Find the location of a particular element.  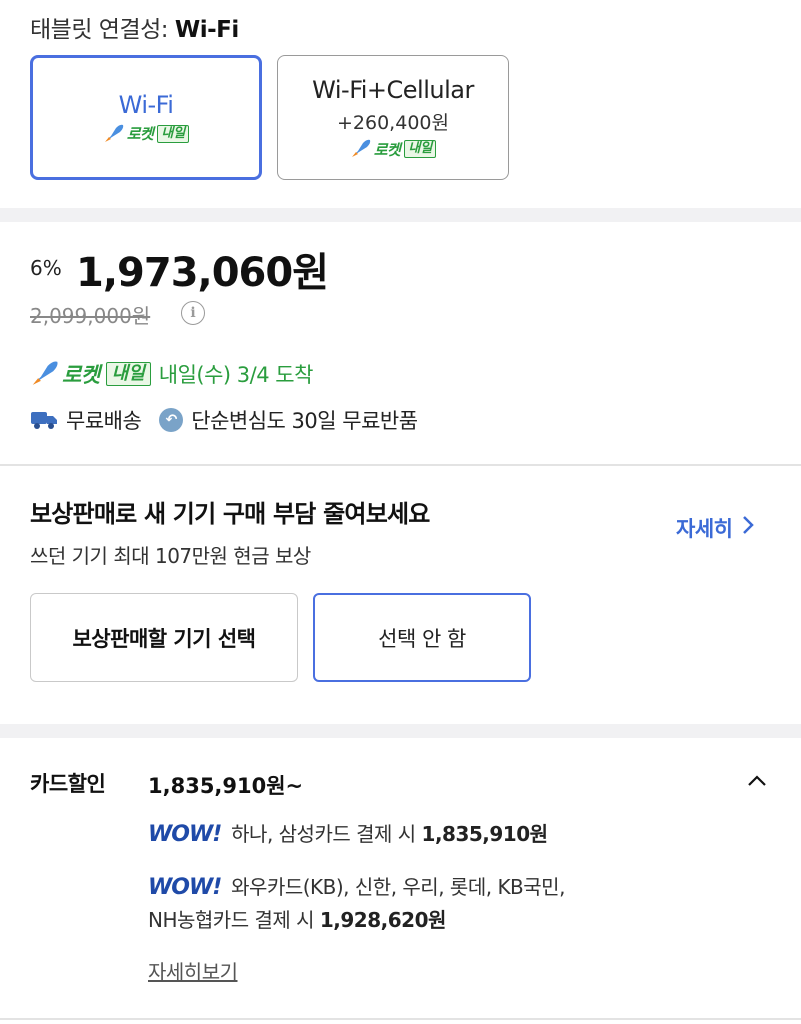

trade-in-more-link: 자세히 is located at coordinates (715, 528).